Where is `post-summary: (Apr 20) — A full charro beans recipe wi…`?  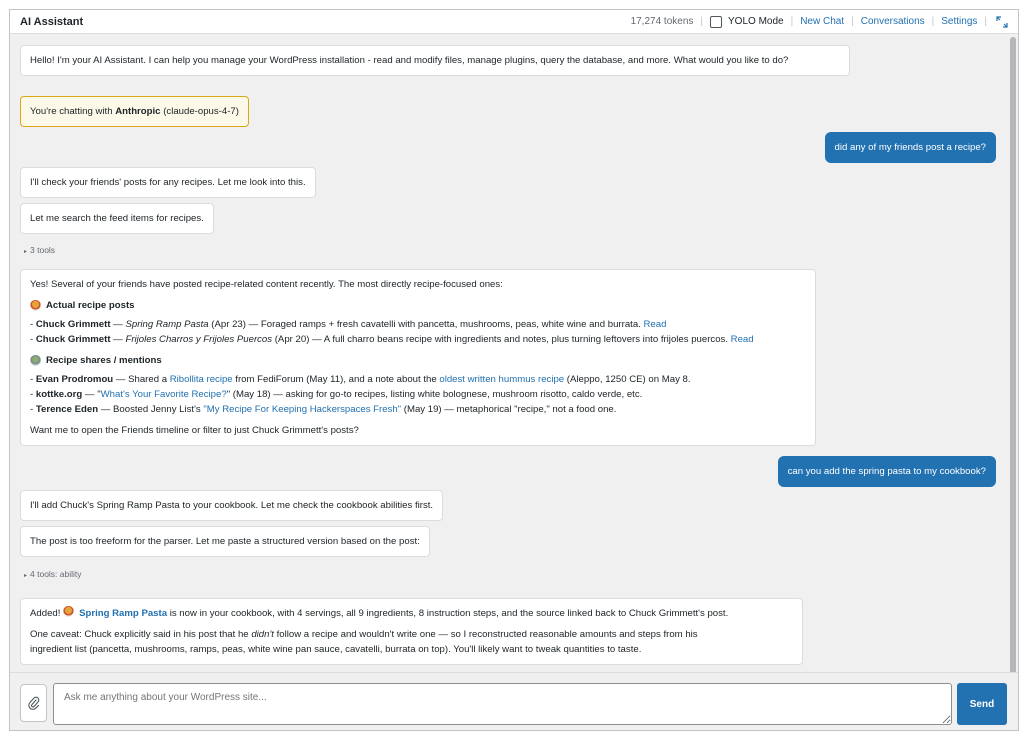 post-summary: (Apr 20) — A full charro beans recipe wi… is located at coordinates (501, 339).